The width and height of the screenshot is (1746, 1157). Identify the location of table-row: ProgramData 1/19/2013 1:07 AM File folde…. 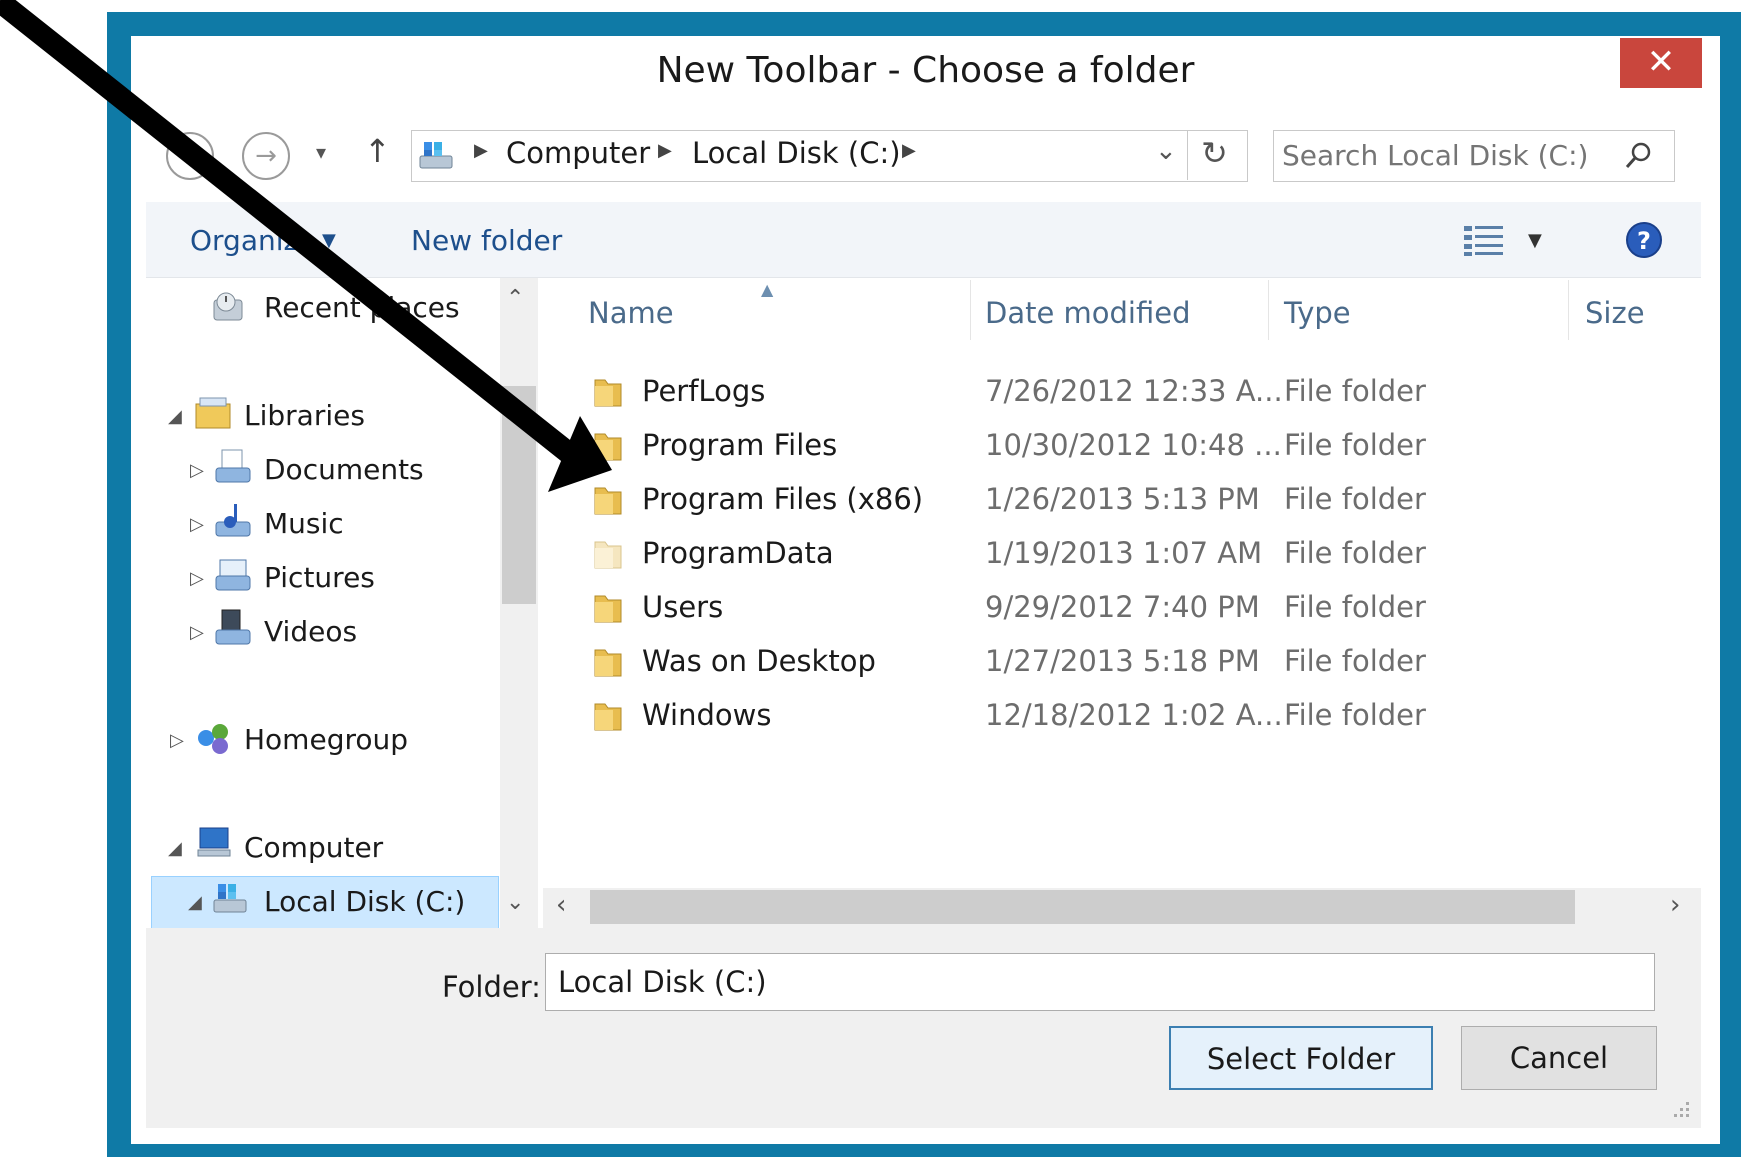
(1122, 554).